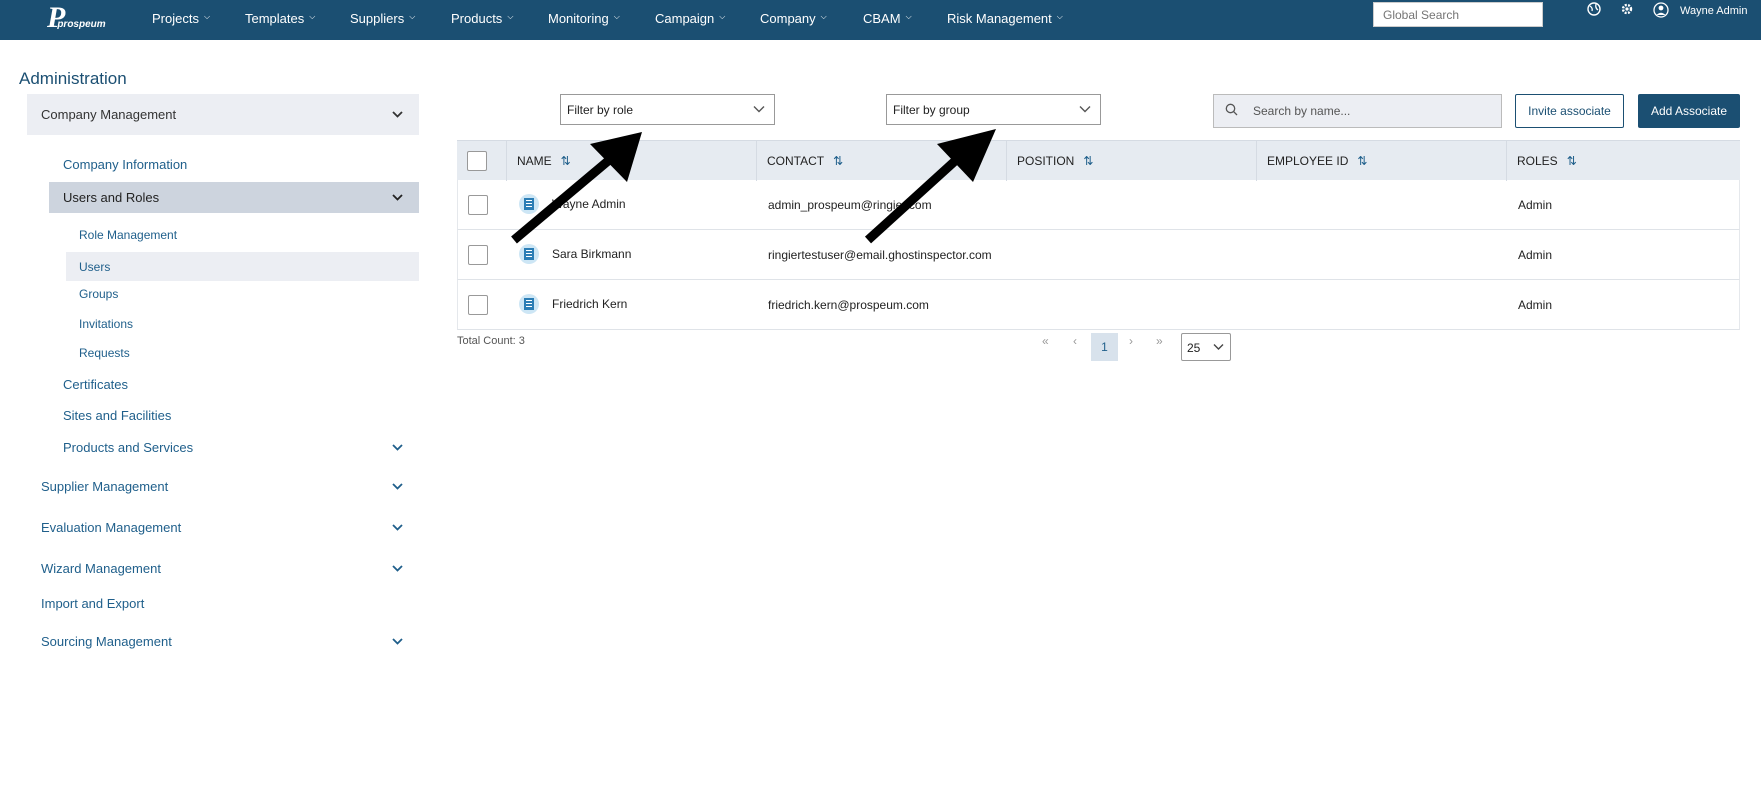 This screenshot has width=1761, height=795. Describe the element at coordinates (667, 109) in the screenshot. I see `filter-by-role-select: Filter by role` at that location.